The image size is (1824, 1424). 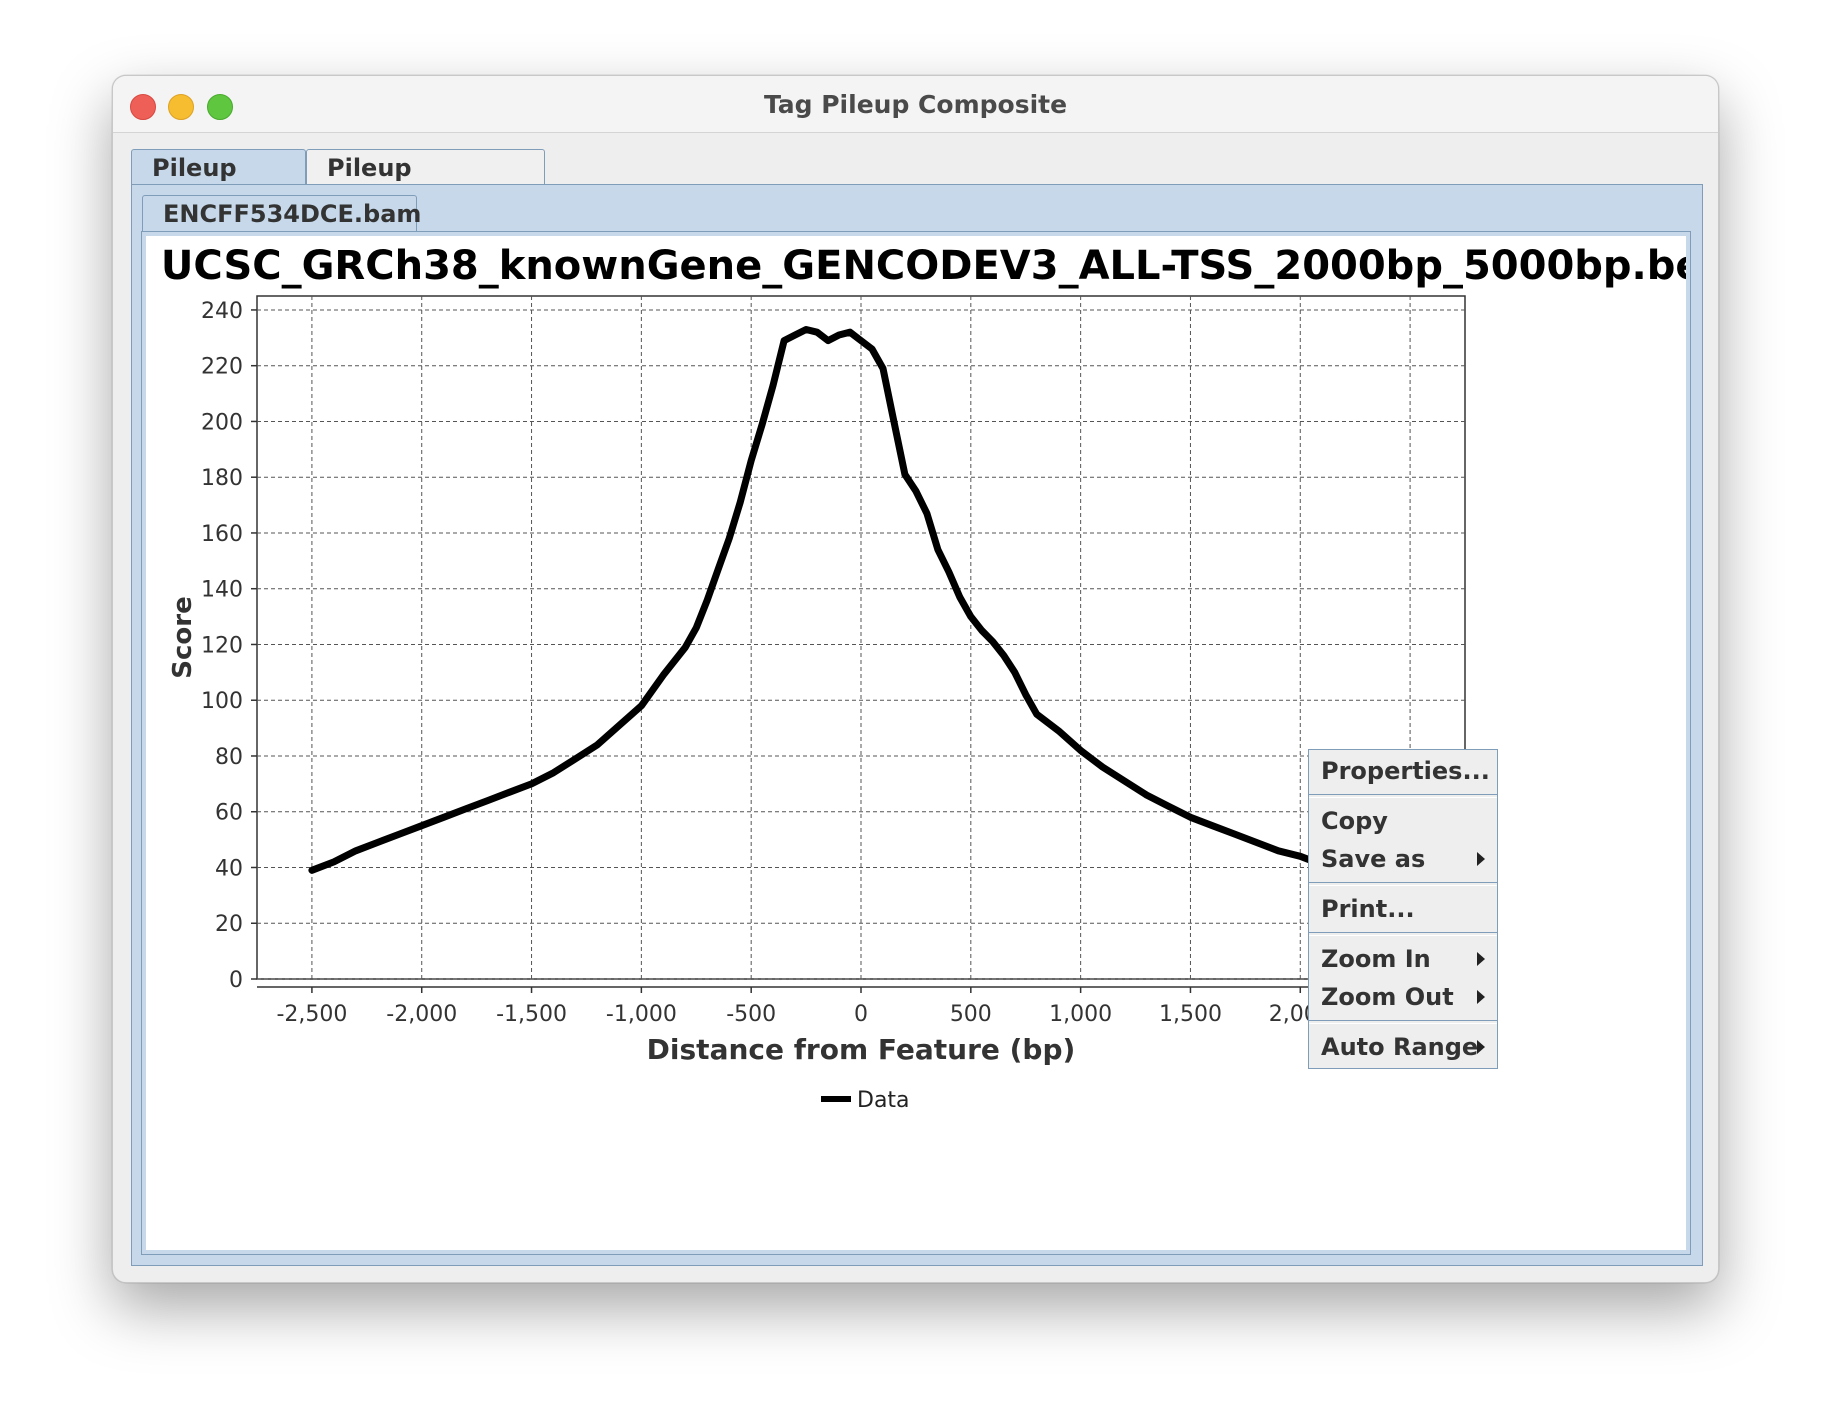 I want to click on y-tick-label: 0, so click(x=236, y=980).